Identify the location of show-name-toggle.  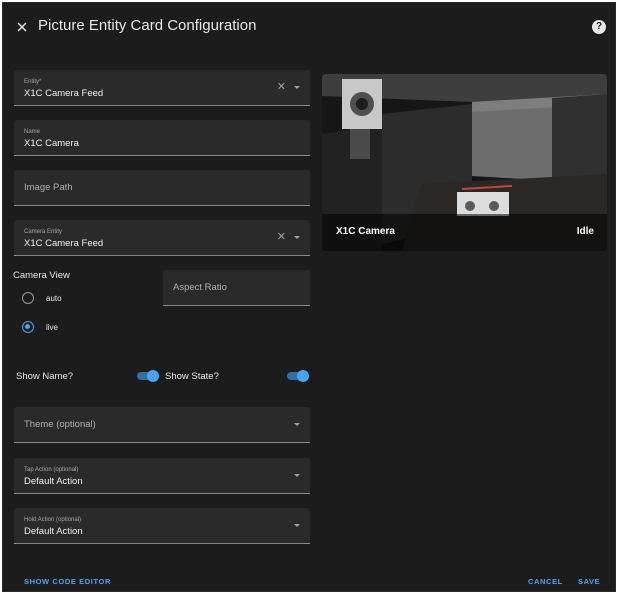
(148, 376).